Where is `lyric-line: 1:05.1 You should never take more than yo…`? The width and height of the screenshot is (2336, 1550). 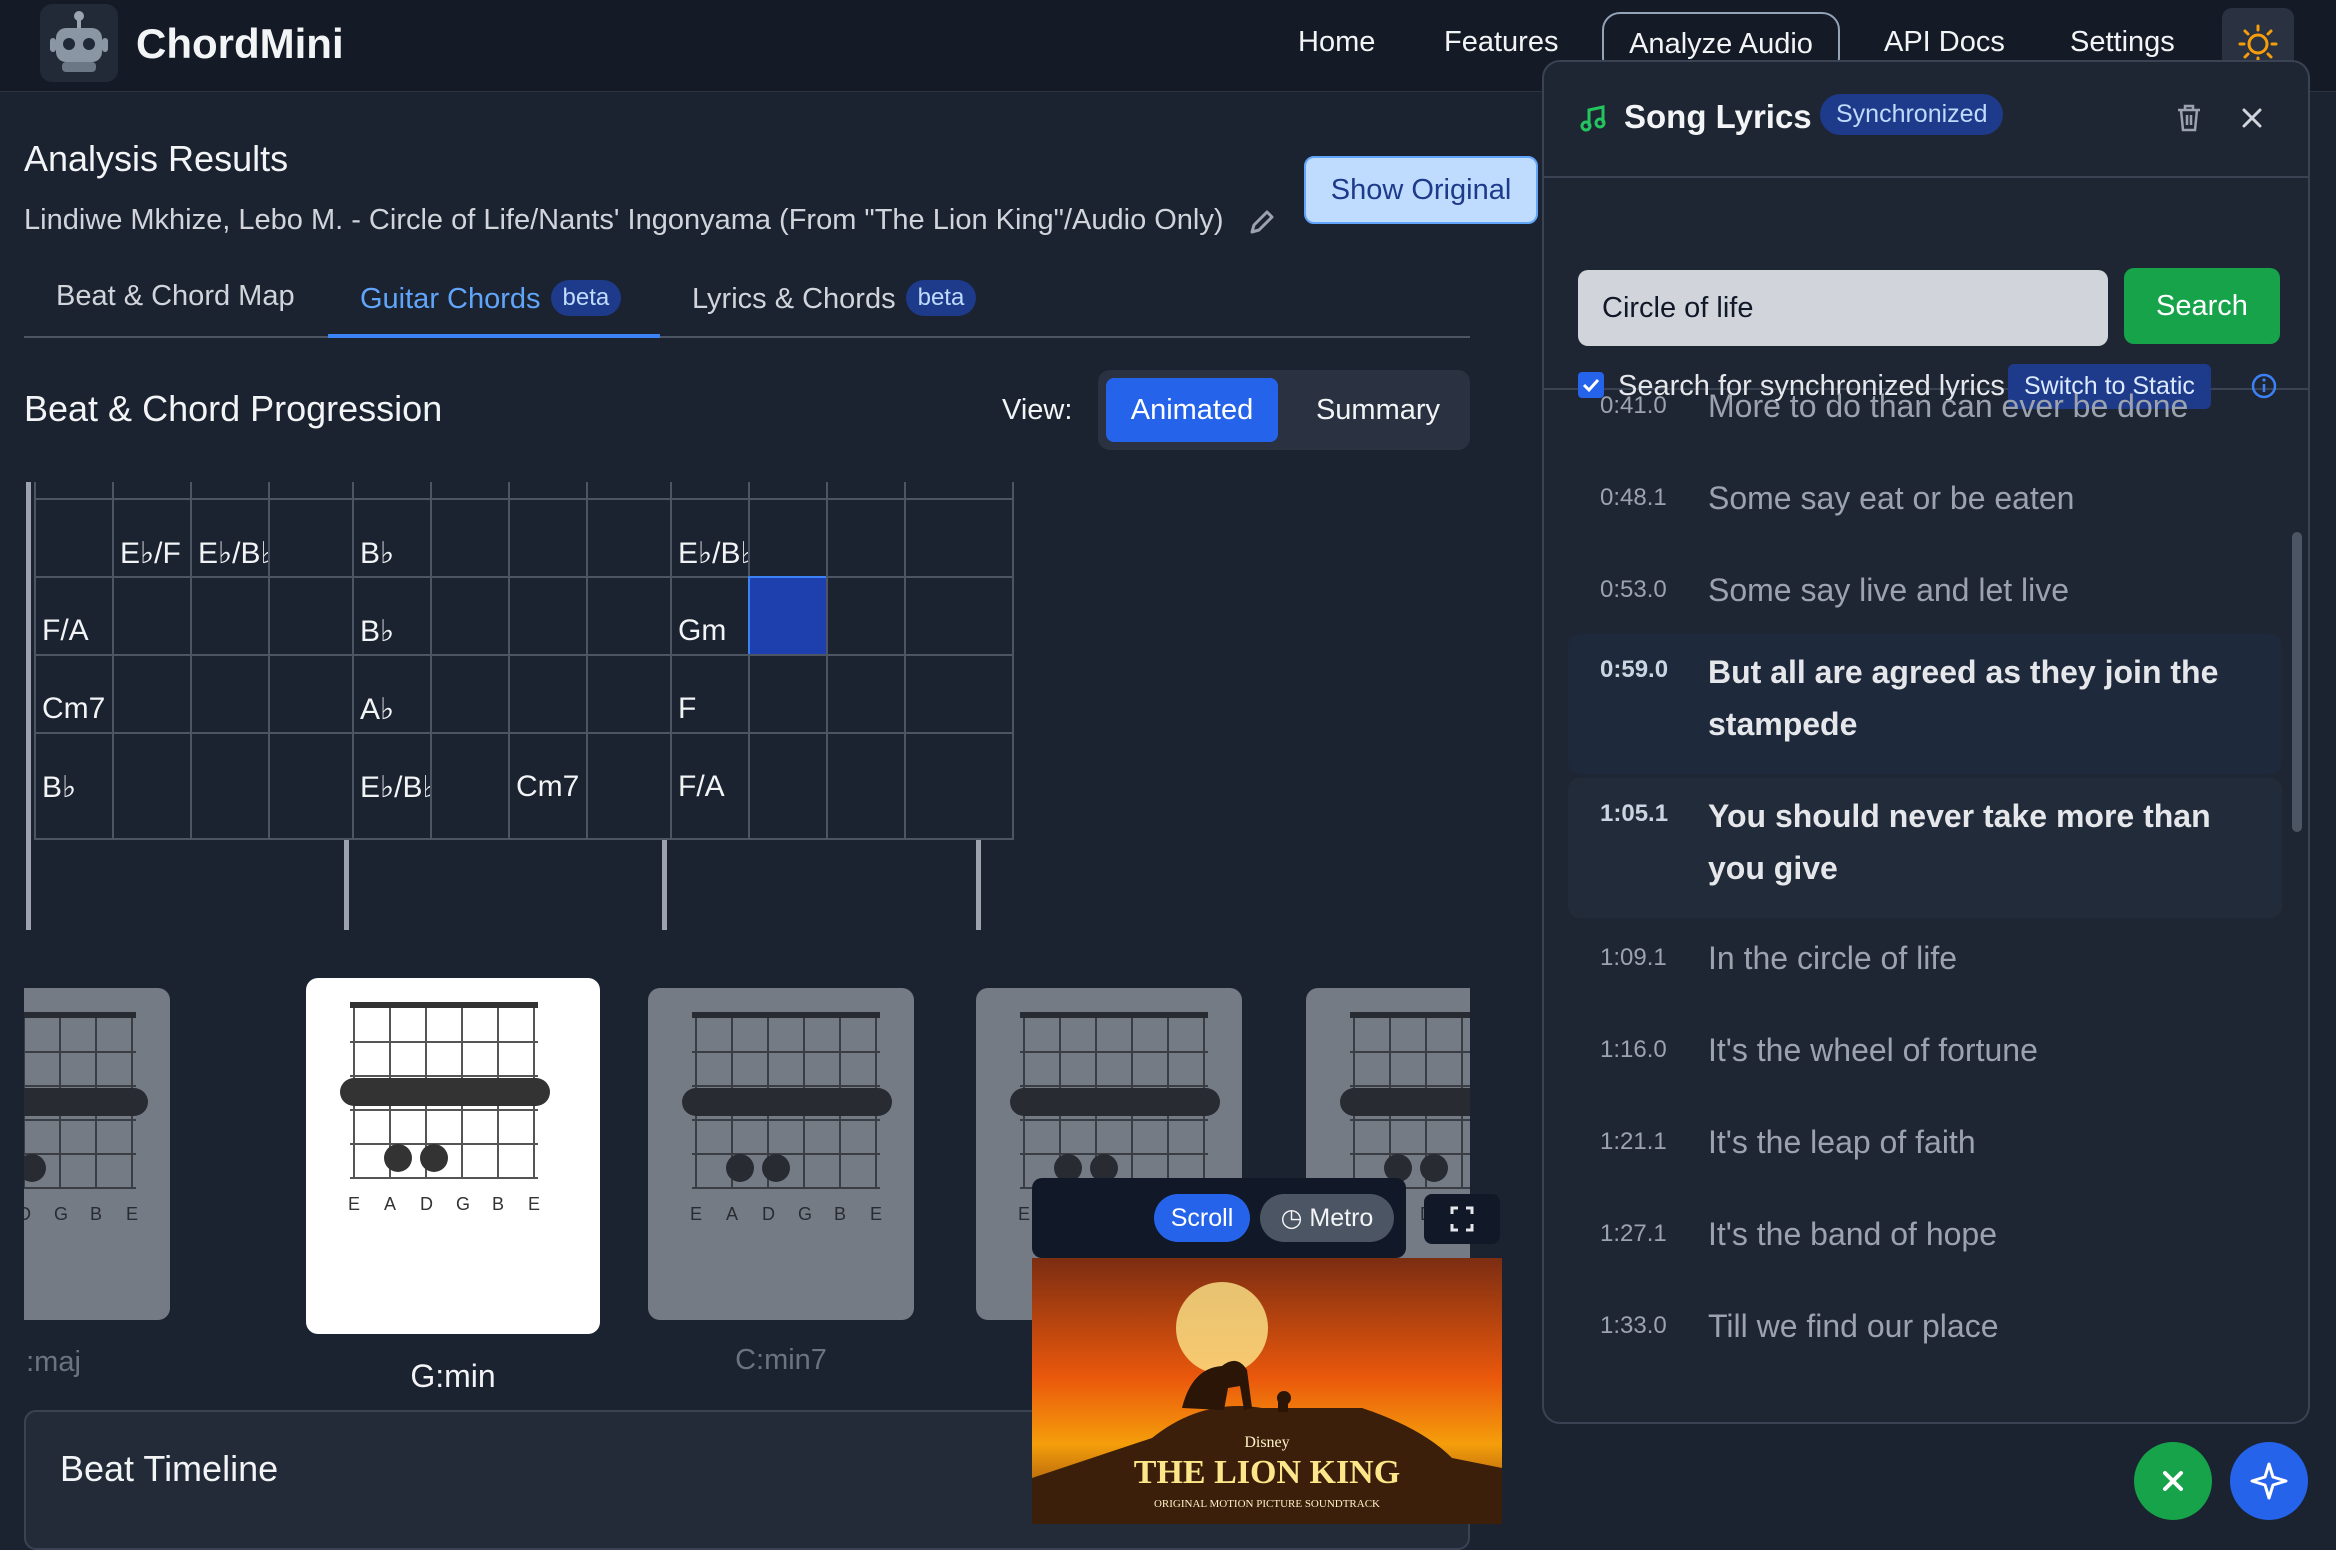
lyric-line: 1:05.1 You should never take more than yo… is located at coordinates (1925, 848).